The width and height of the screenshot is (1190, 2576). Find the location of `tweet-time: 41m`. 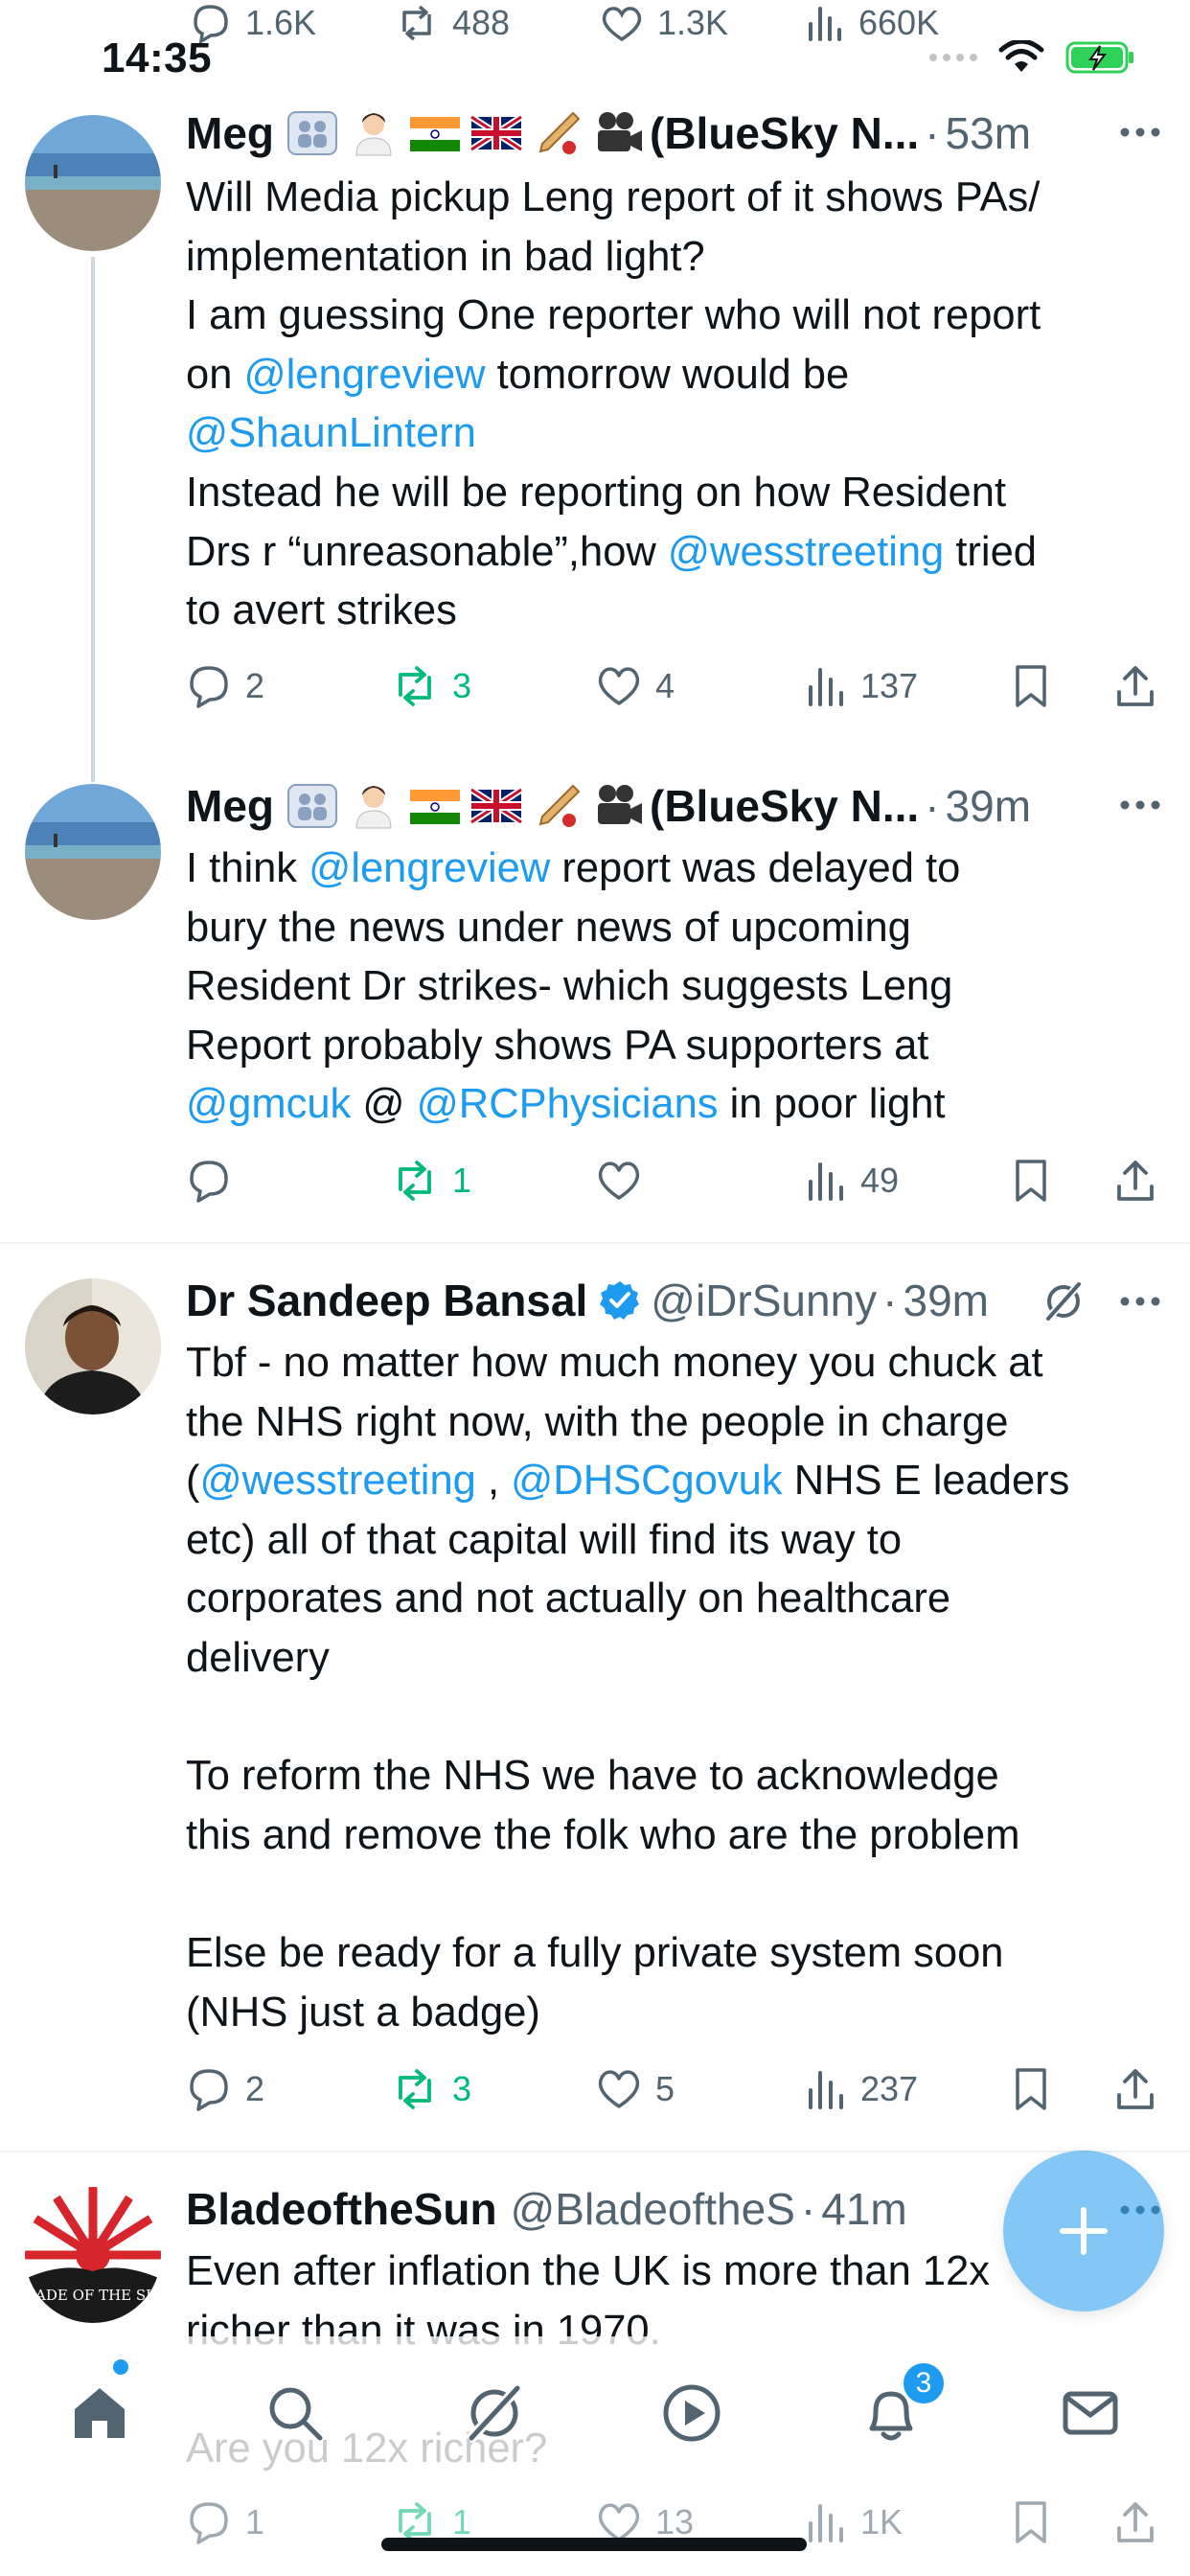

tweet-time: 41m is located at coordinates (864, 2209).